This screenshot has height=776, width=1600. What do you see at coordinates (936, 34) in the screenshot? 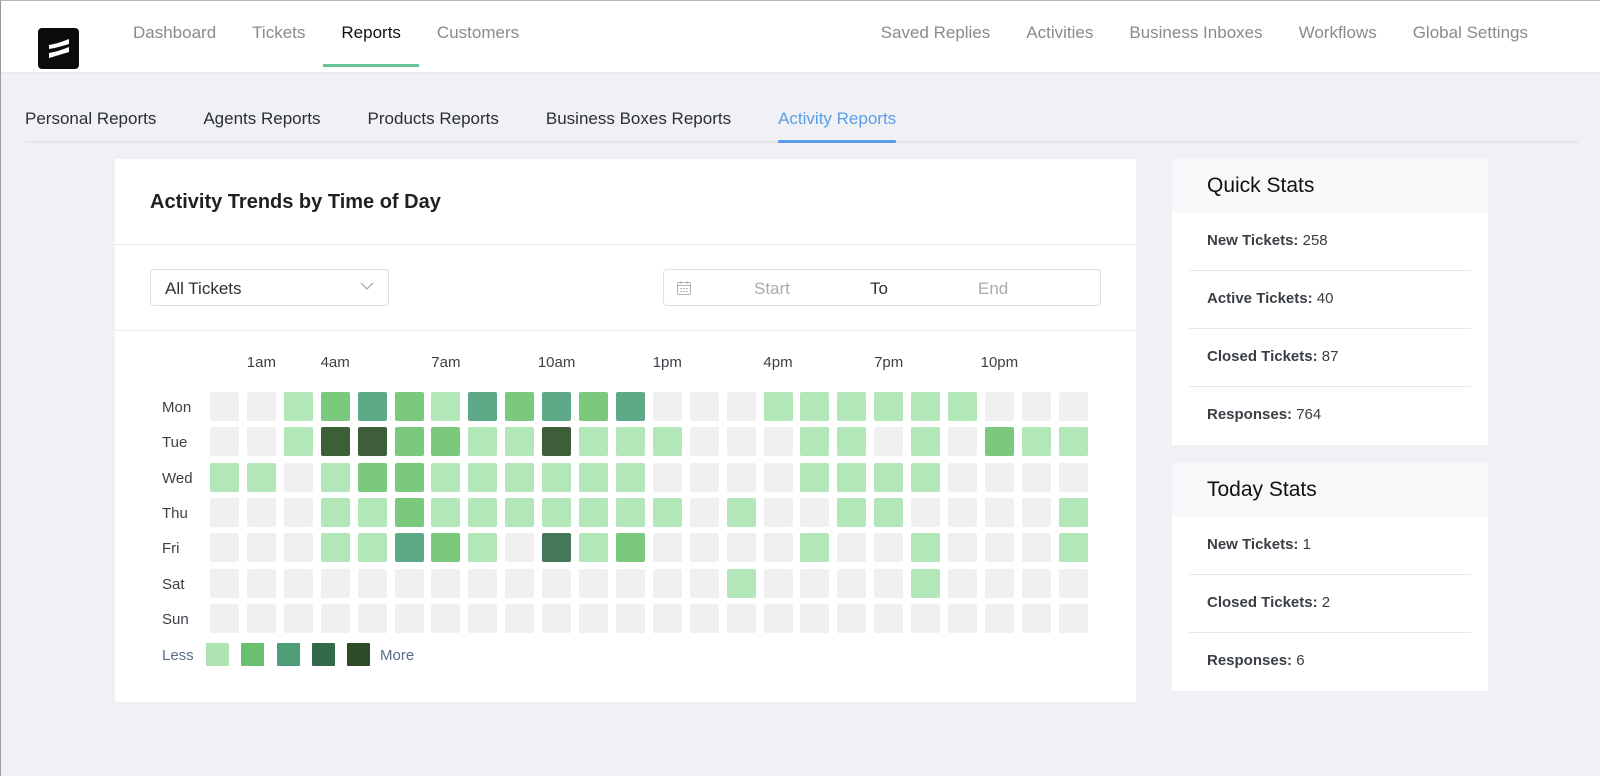
I see `nav-saved-replies: Saved Replies` at bounding box center [936, 34].